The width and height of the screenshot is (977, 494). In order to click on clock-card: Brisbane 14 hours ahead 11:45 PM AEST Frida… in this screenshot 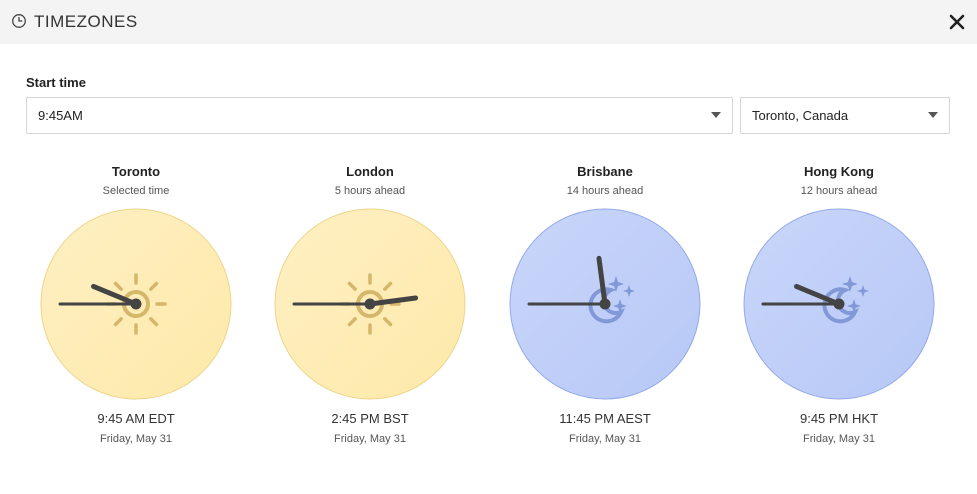, I will do `click(605, 302)`.